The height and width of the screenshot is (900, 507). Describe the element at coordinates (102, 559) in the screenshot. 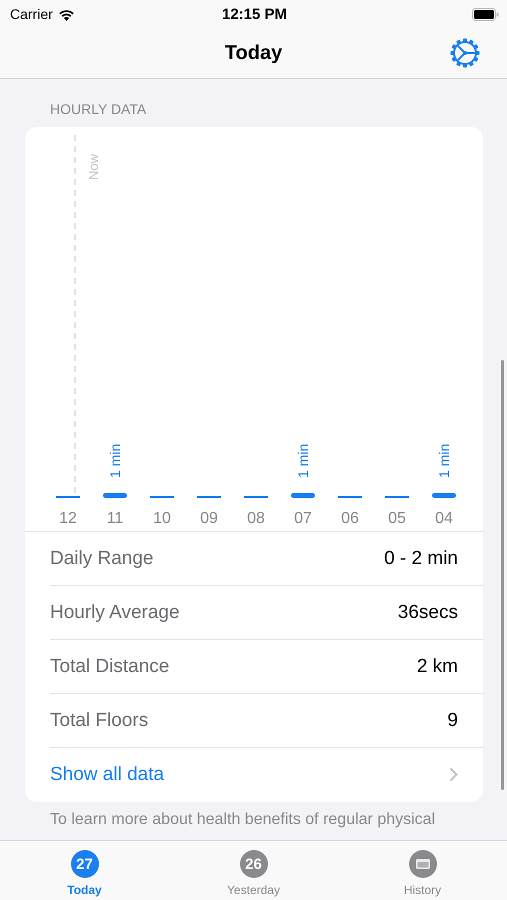

I see `stat-label: Daily Range` at that location.